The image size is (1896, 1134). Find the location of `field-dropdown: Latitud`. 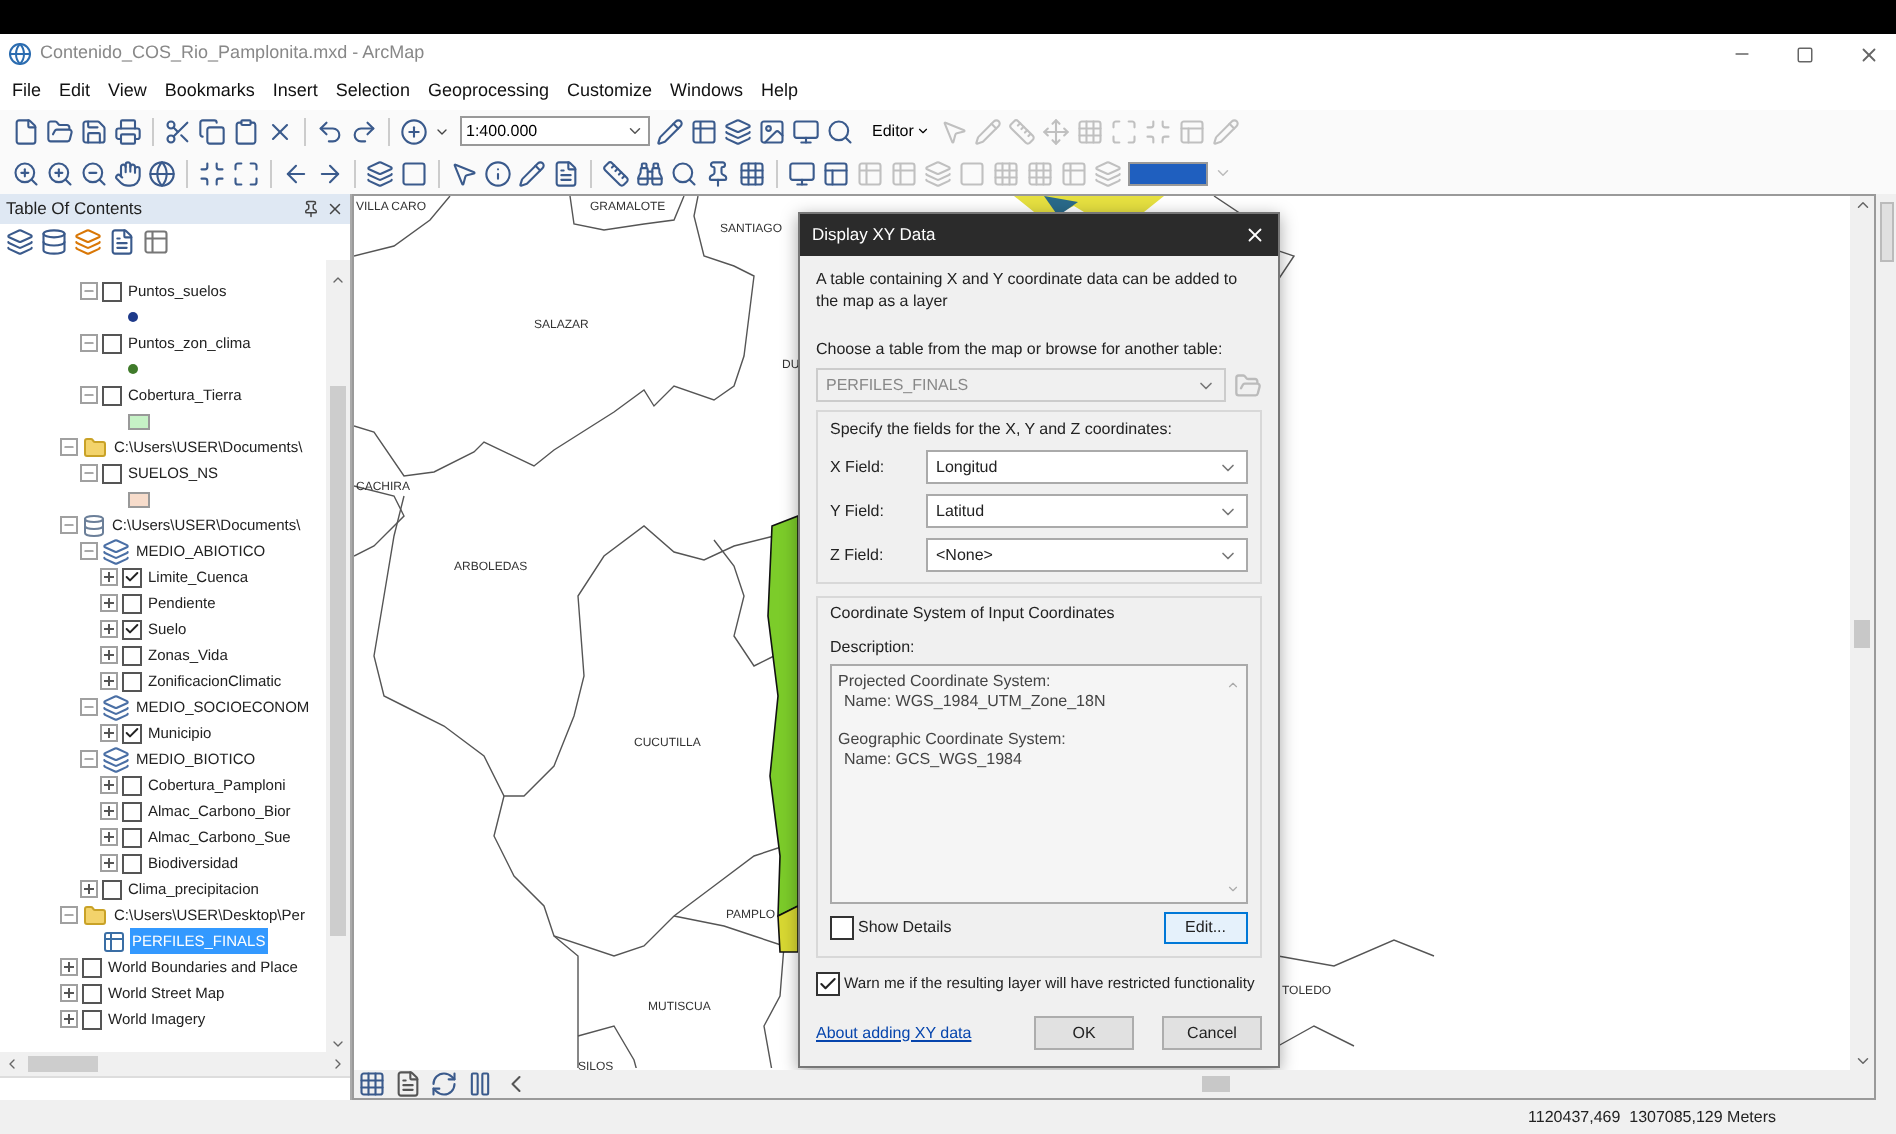

field-dropdown: Latitud is located at coordinates (1087, 511).